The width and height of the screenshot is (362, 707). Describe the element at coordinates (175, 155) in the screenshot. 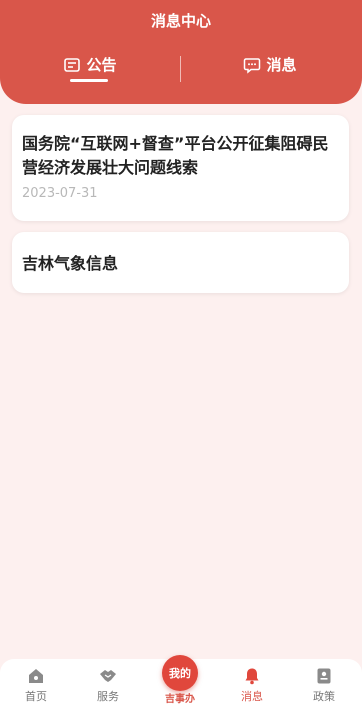

I see `notice-card-title: 国务院“互联网+督查”平台公开征集阻碍民营经济发展壮大问题线索` at that location.